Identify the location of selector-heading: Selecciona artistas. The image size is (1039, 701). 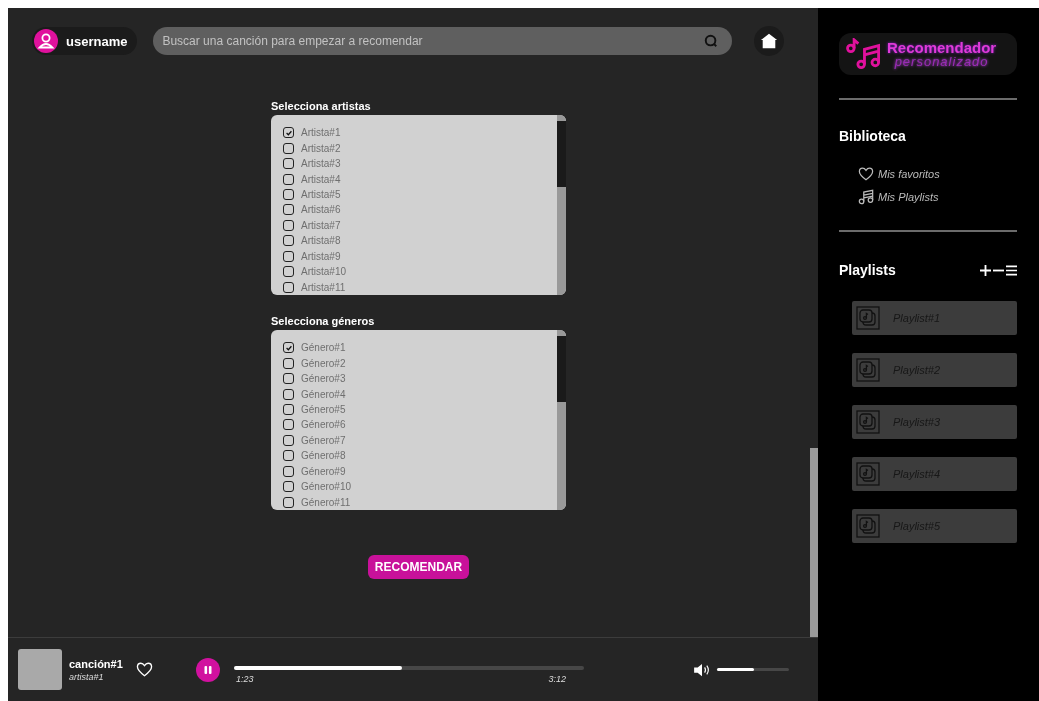
(321, 106).